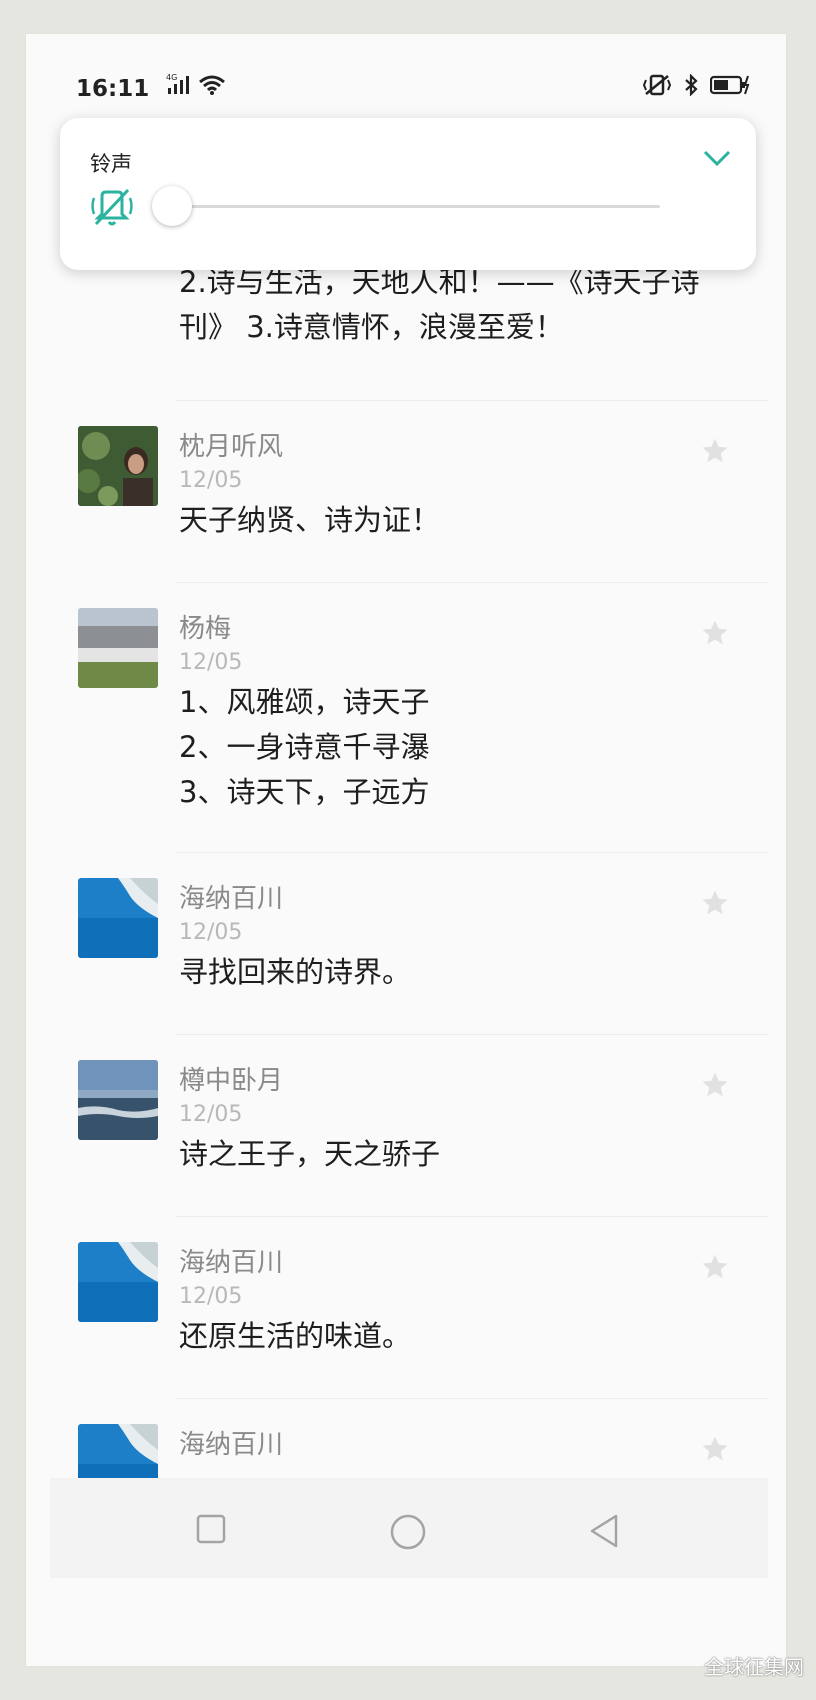 Image resolution: width=816 pixels, height=1700 pixels. Describe the element at coordinates (113, 210) in the screenshot. I see `ringer-muted-icon` at that location.